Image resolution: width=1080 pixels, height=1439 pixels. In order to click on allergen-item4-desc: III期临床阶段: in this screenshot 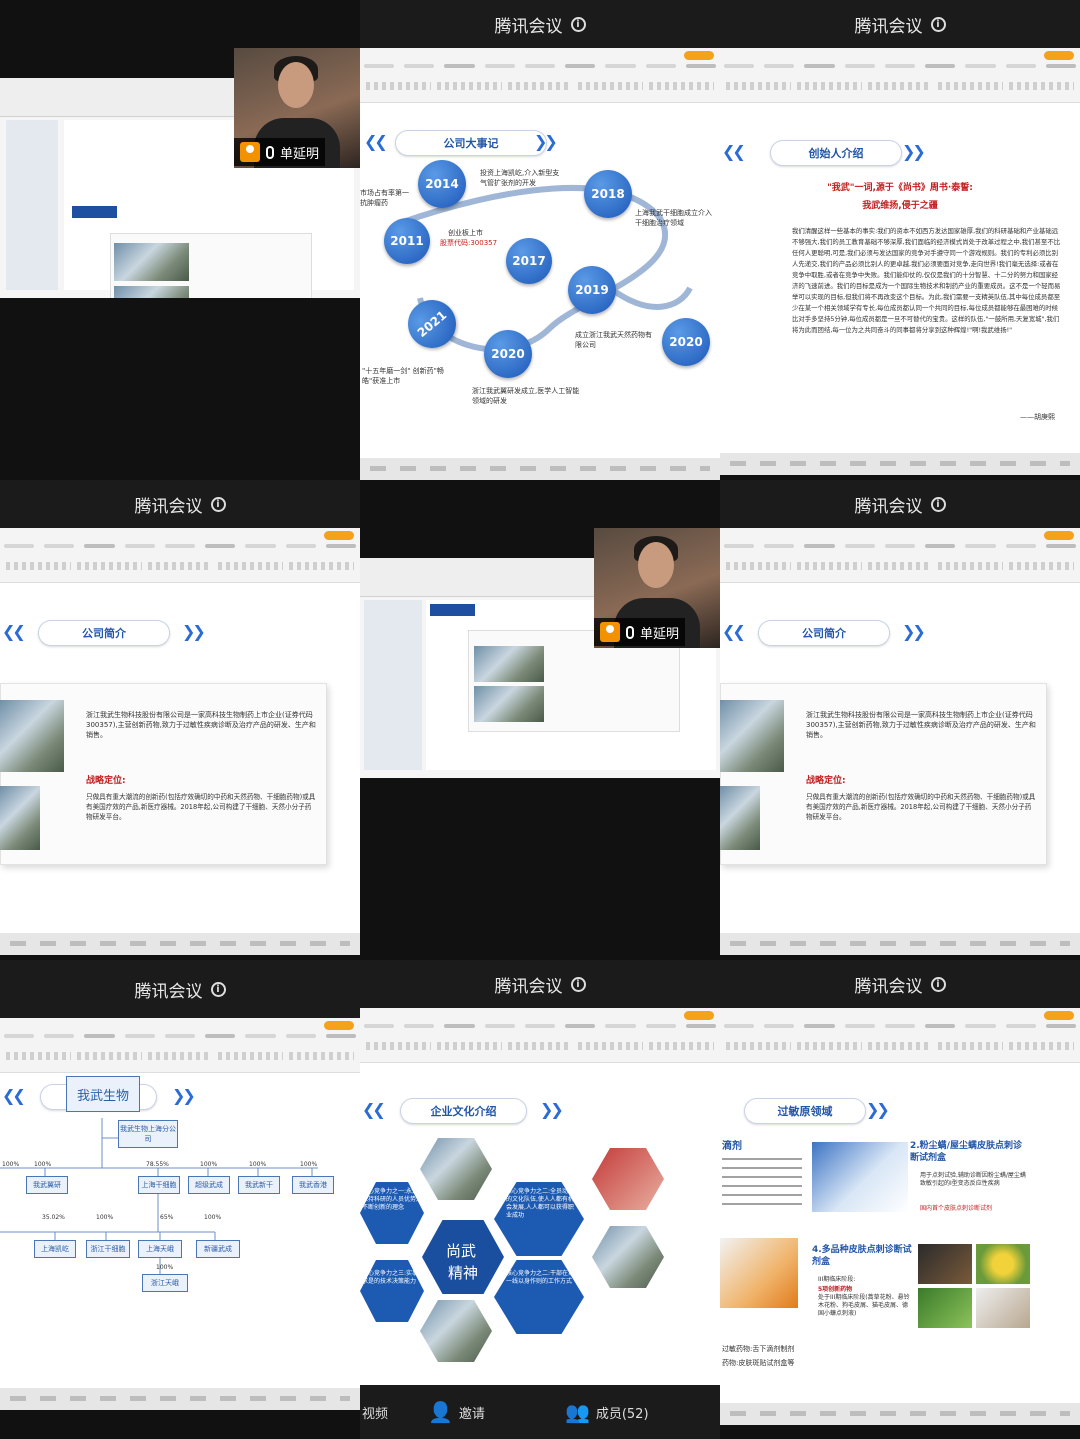, I will do `click(837, 1279)`.